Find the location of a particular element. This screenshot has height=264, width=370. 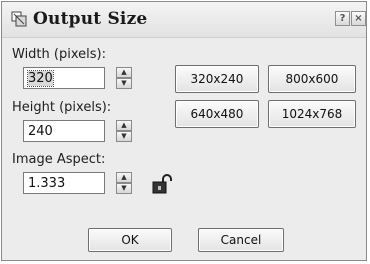

width-spinner: ▲ ▼ is located at coordinates (124, 78).